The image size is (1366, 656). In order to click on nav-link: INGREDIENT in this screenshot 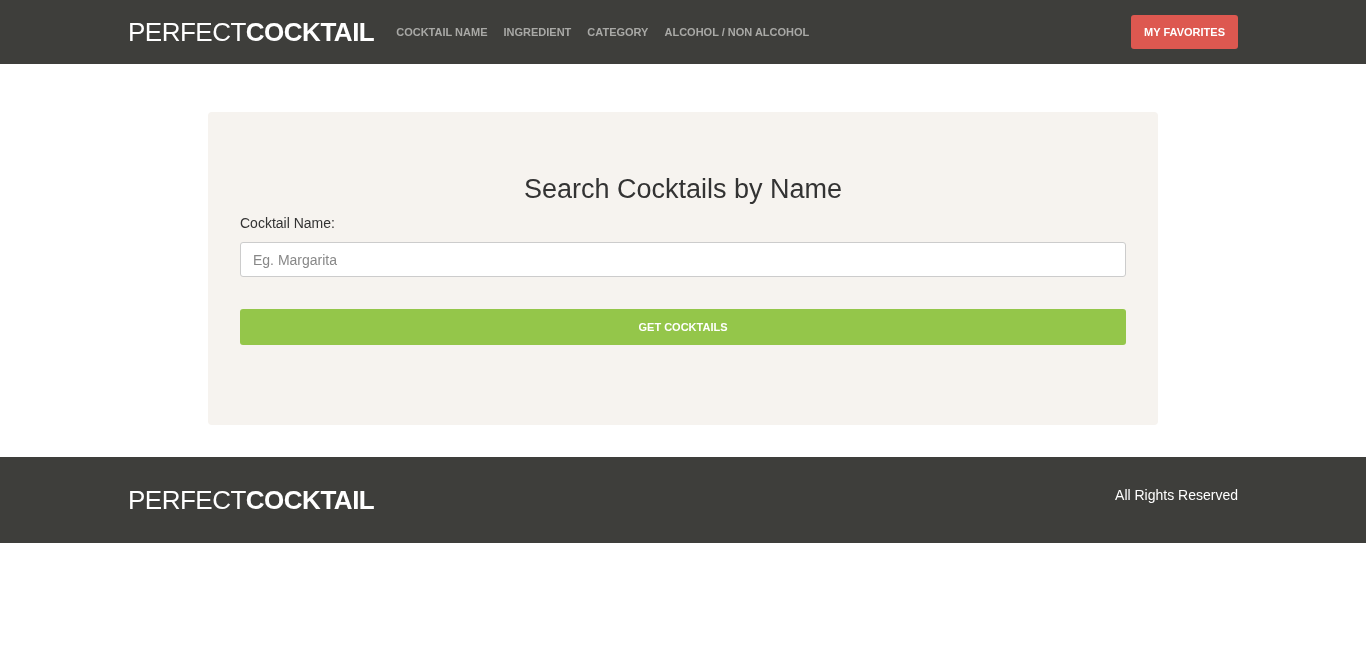, I will do `click(537, 32)`.